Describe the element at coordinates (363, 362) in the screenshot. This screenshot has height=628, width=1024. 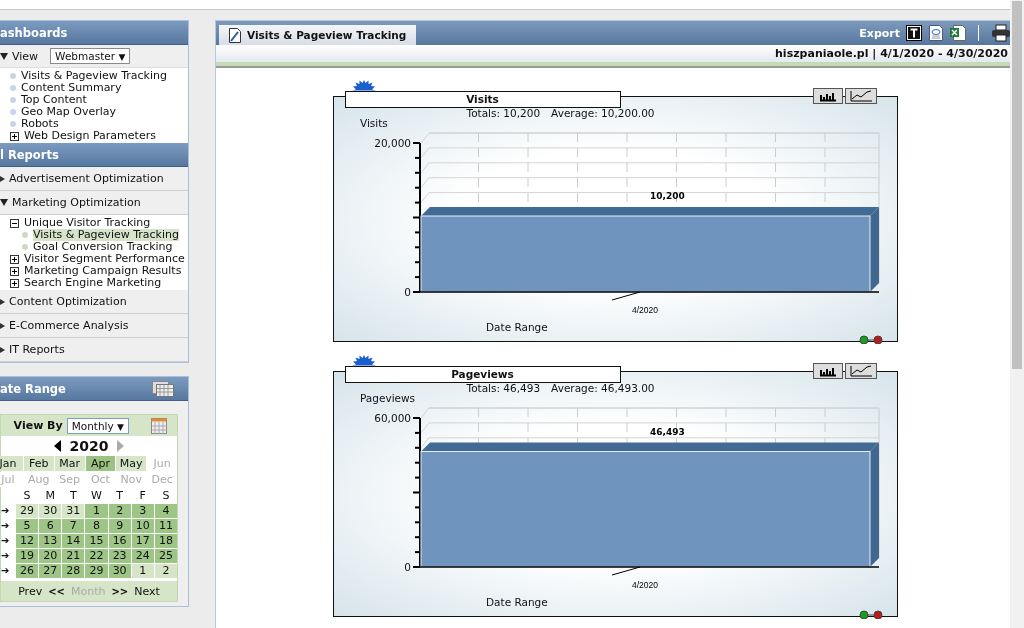
I see `starburst-icon` at that location.